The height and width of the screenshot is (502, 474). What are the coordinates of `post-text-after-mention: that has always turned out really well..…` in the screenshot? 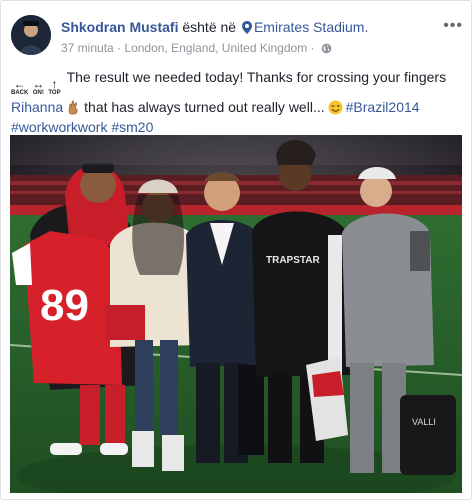 It's located at (204, 107).